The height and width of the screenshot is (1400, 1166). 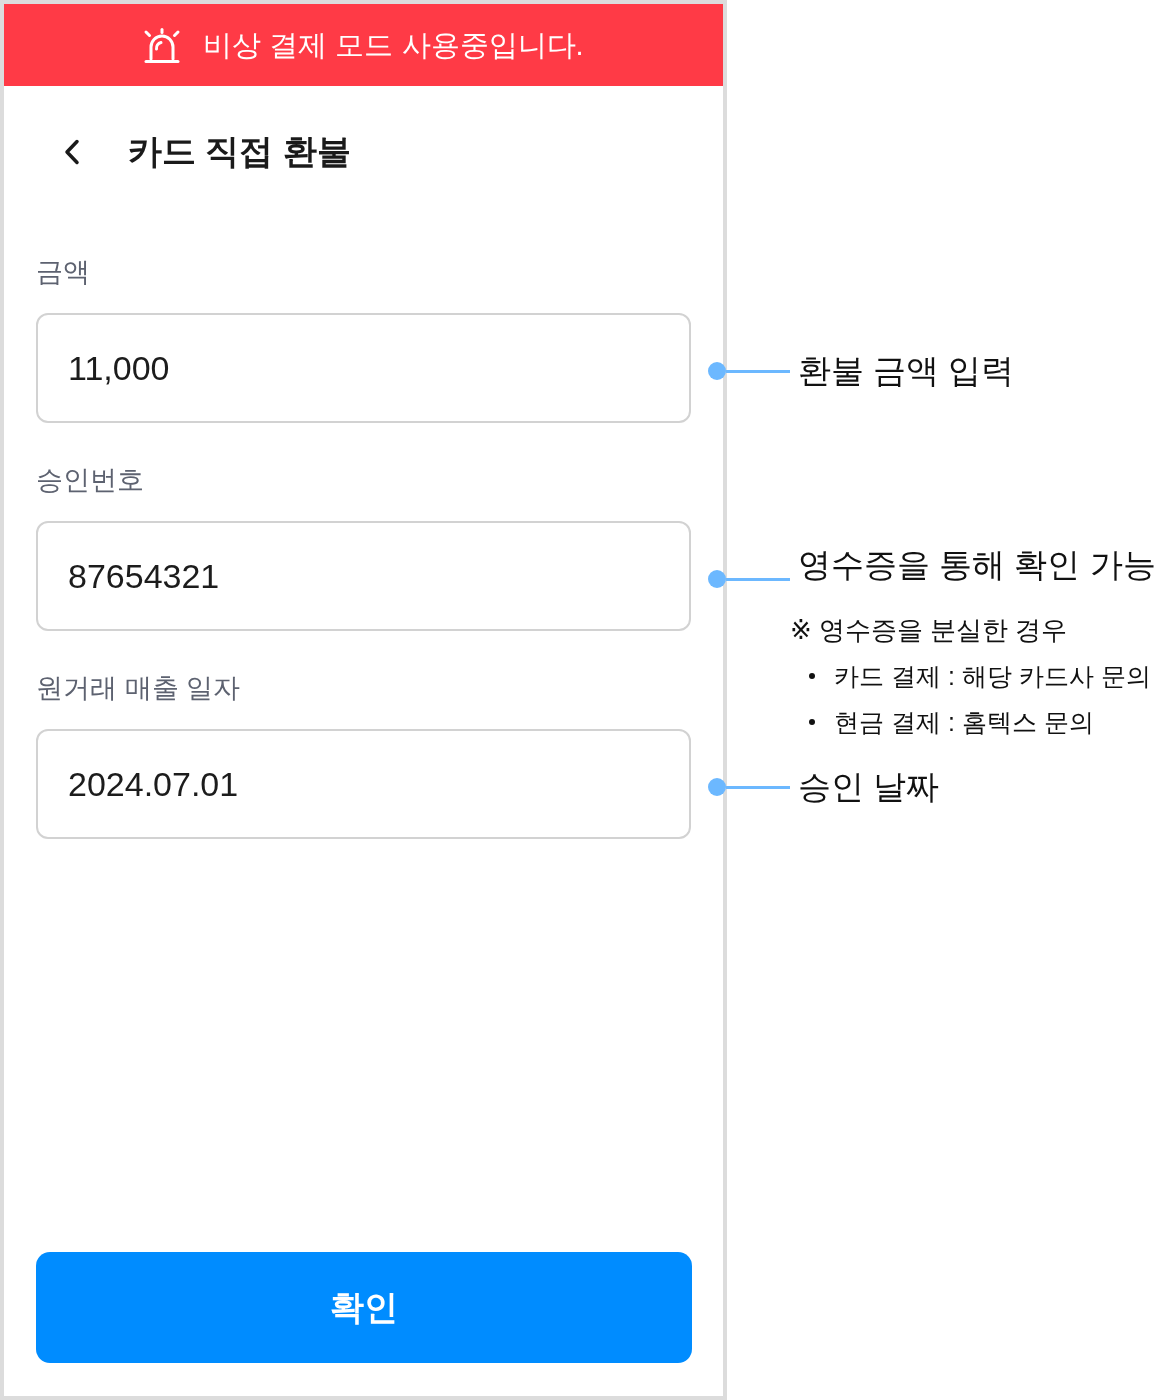 What do you see at coordinates (363, 576) in the screenshot?
I see `input-field: 87654321` at bounding box center [363, 576].